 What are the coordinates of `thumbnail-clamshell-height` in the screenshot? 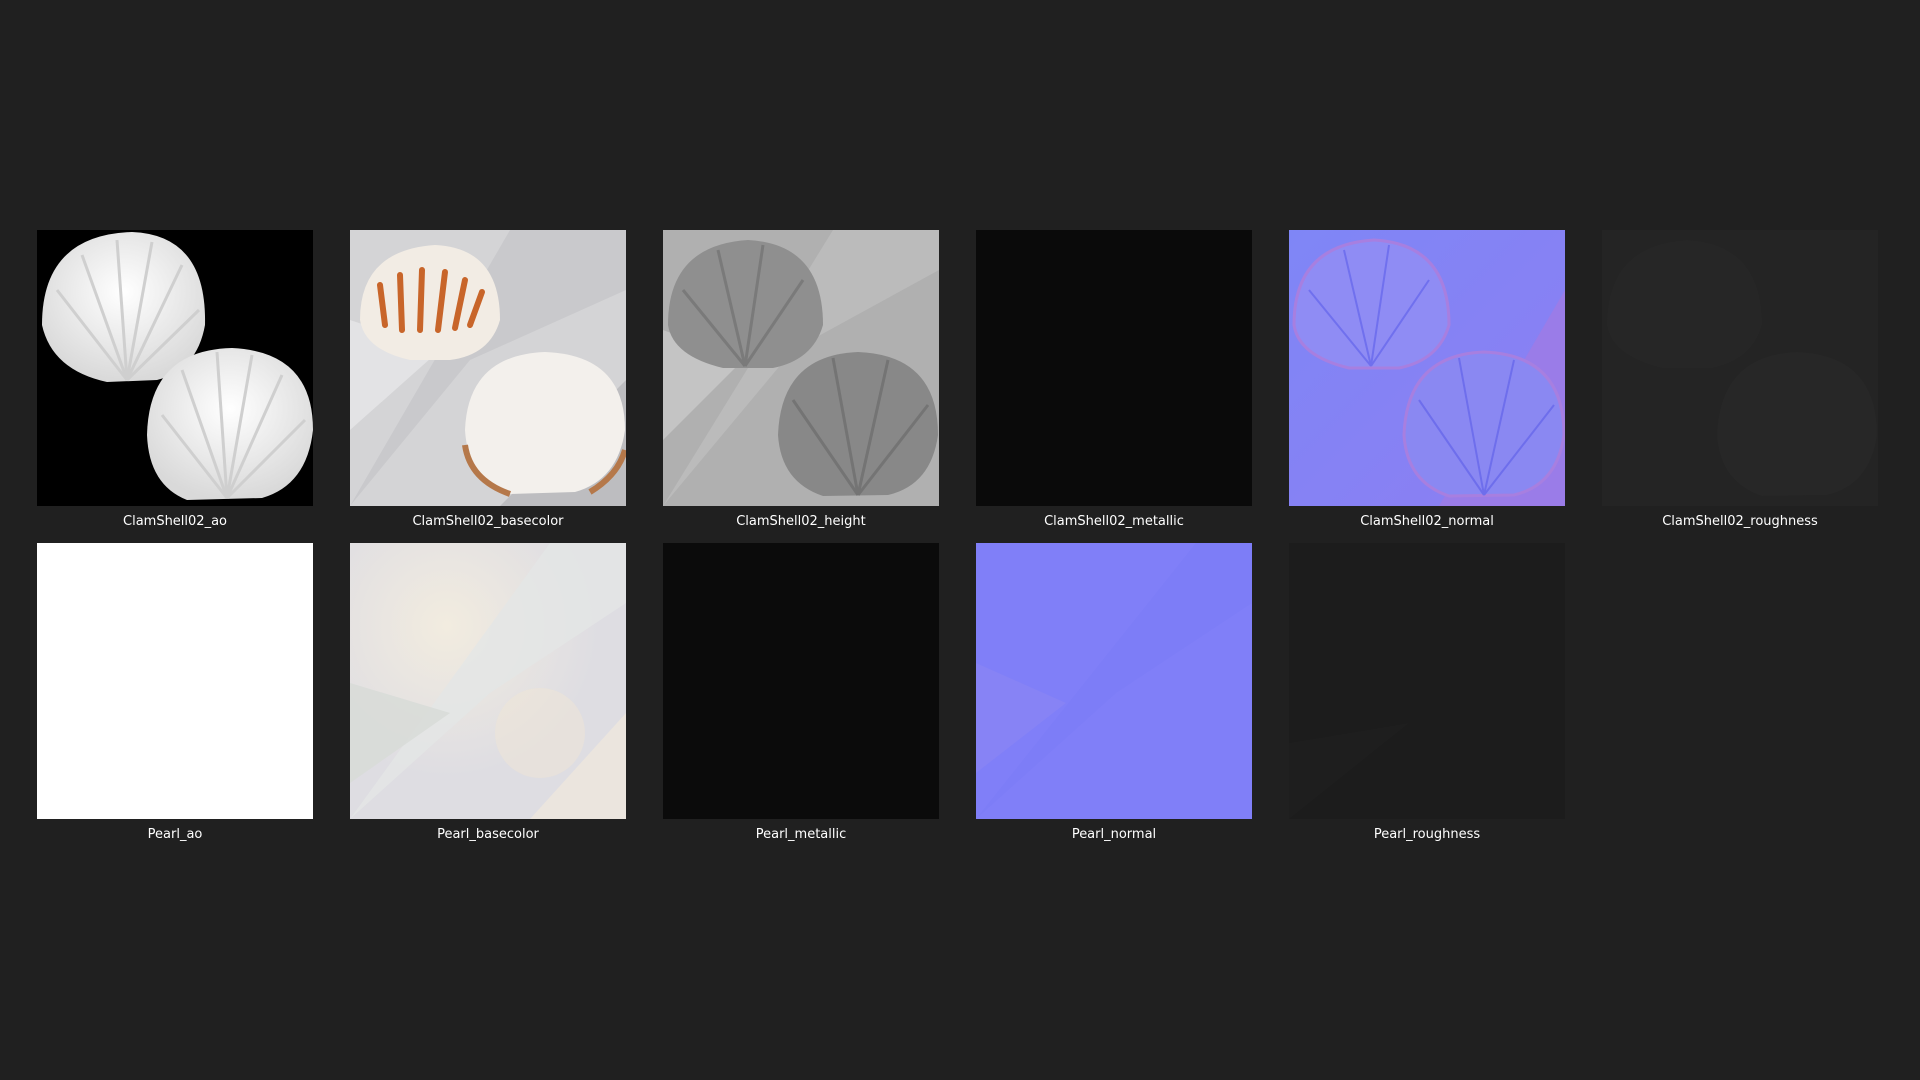 It's located at (801, 368).